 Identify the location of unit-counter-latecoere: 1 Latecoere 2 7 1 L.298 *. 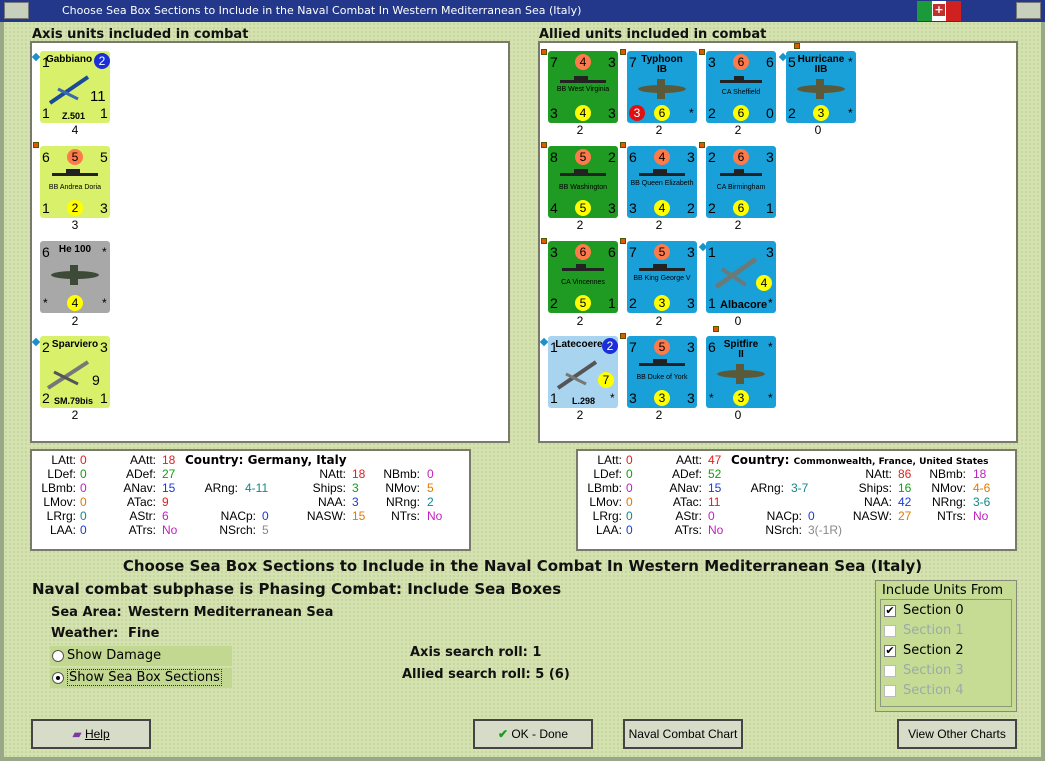
(583, 372).